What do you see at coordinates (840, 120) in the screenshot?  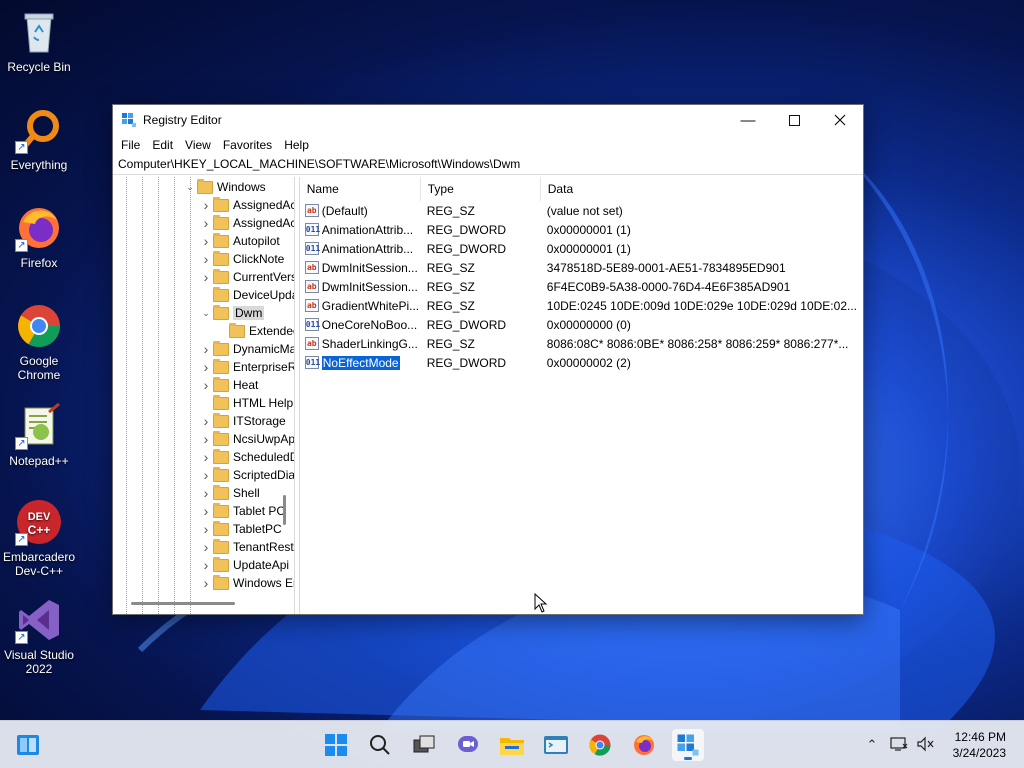 I see `close-button` at bounding box center [840, 120].